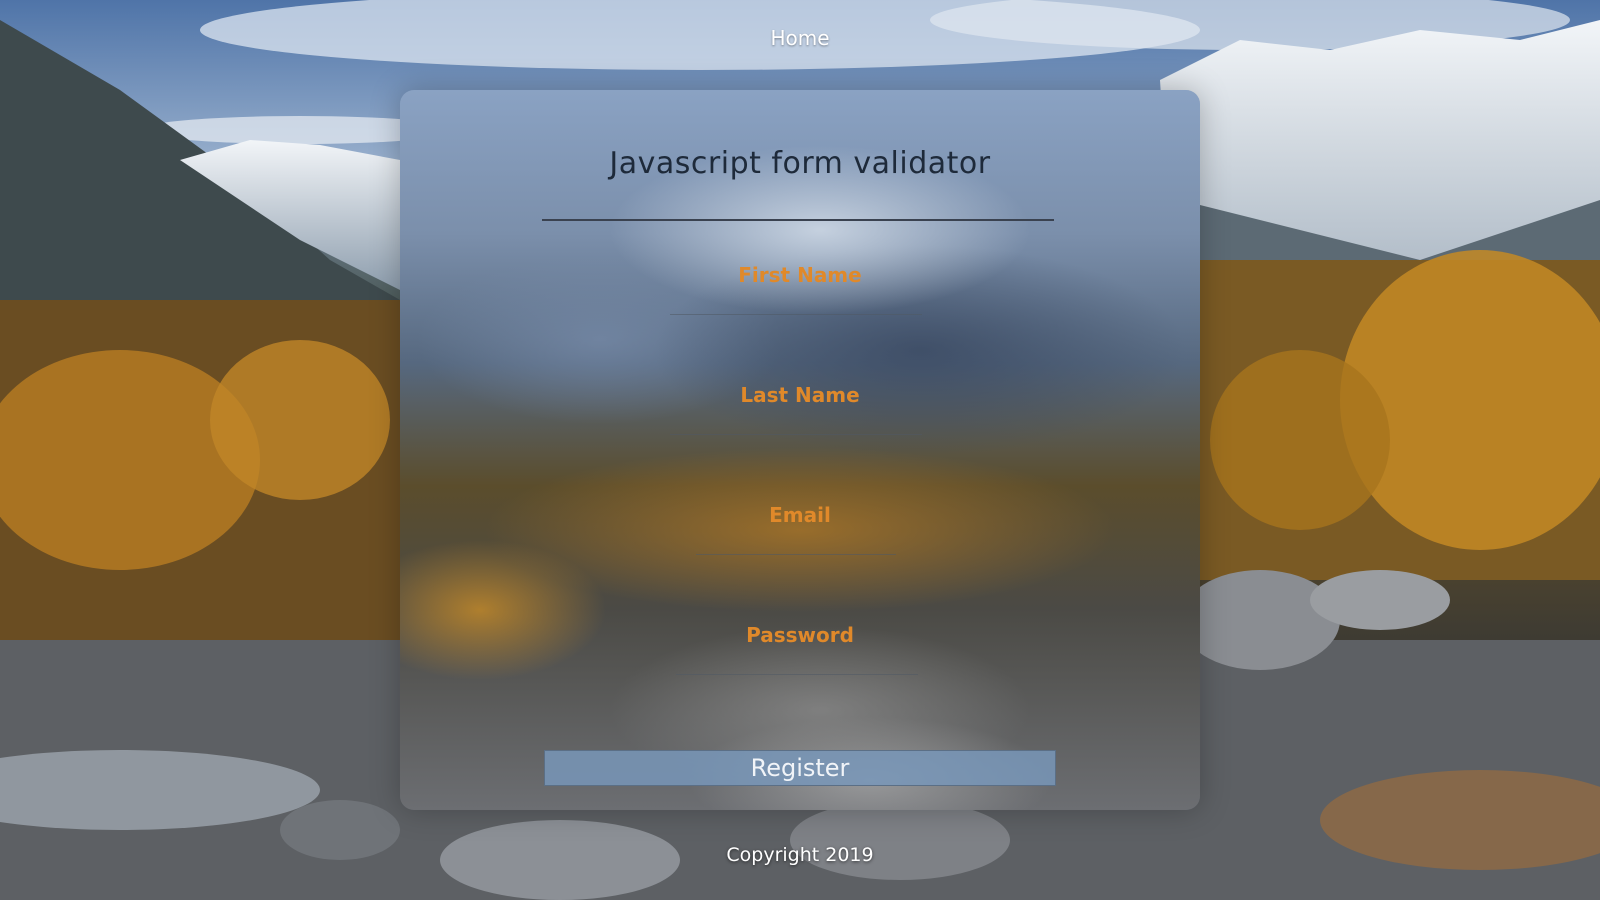 Image resolution: width=1600 pixels, height=900 pixels. I want to click on email-field-wrapper, so click(800, 515).